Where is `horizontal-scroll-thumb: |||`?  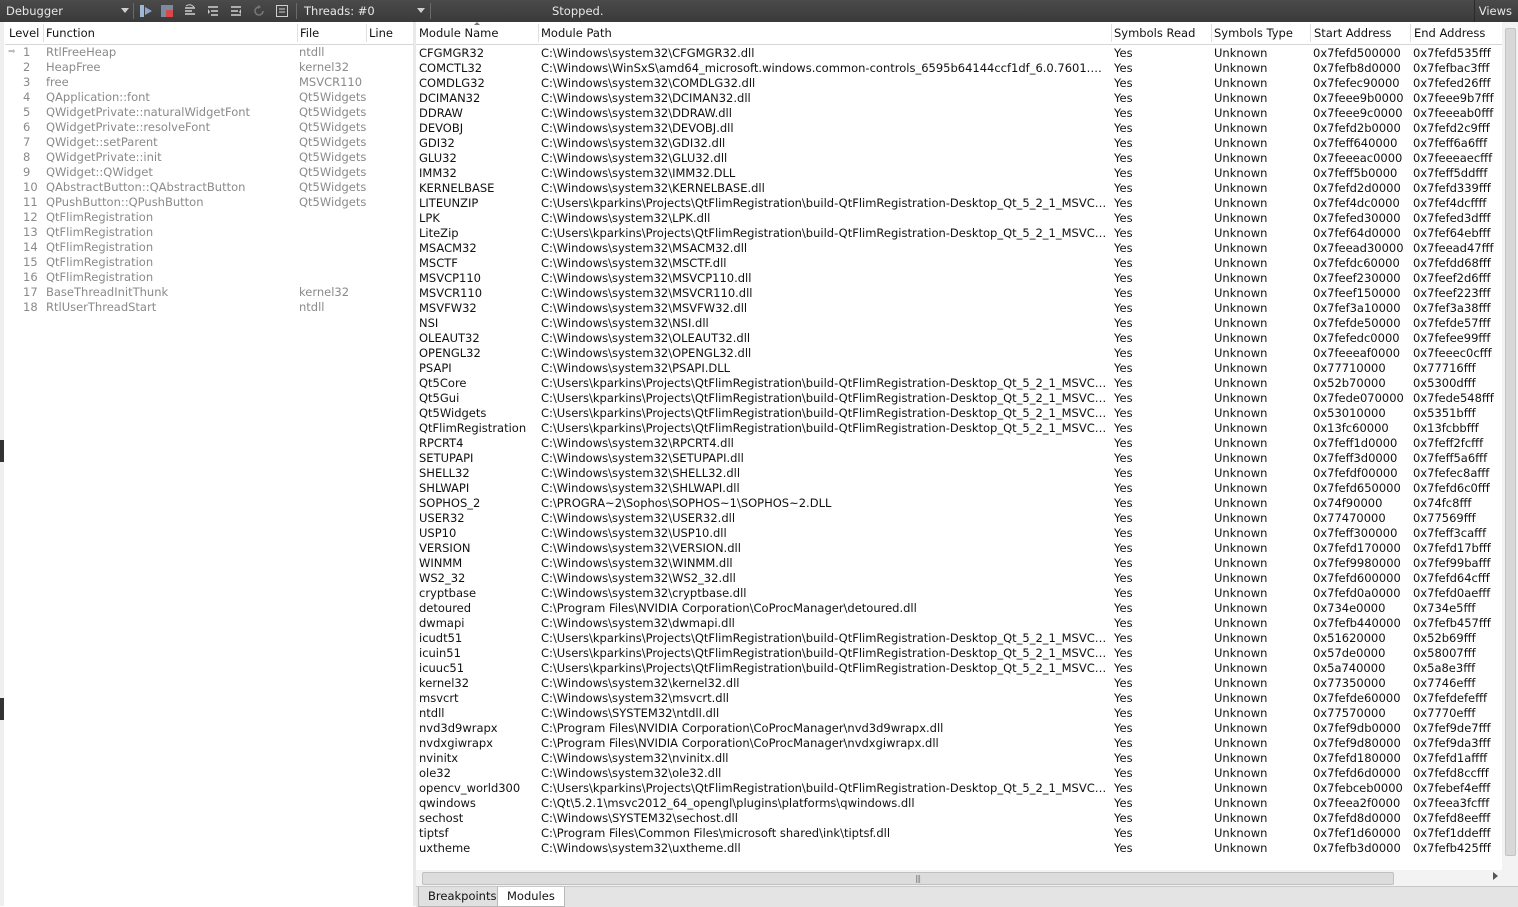
horizontal-scroll-thumb: ||| is located at coordinates (908, 878).